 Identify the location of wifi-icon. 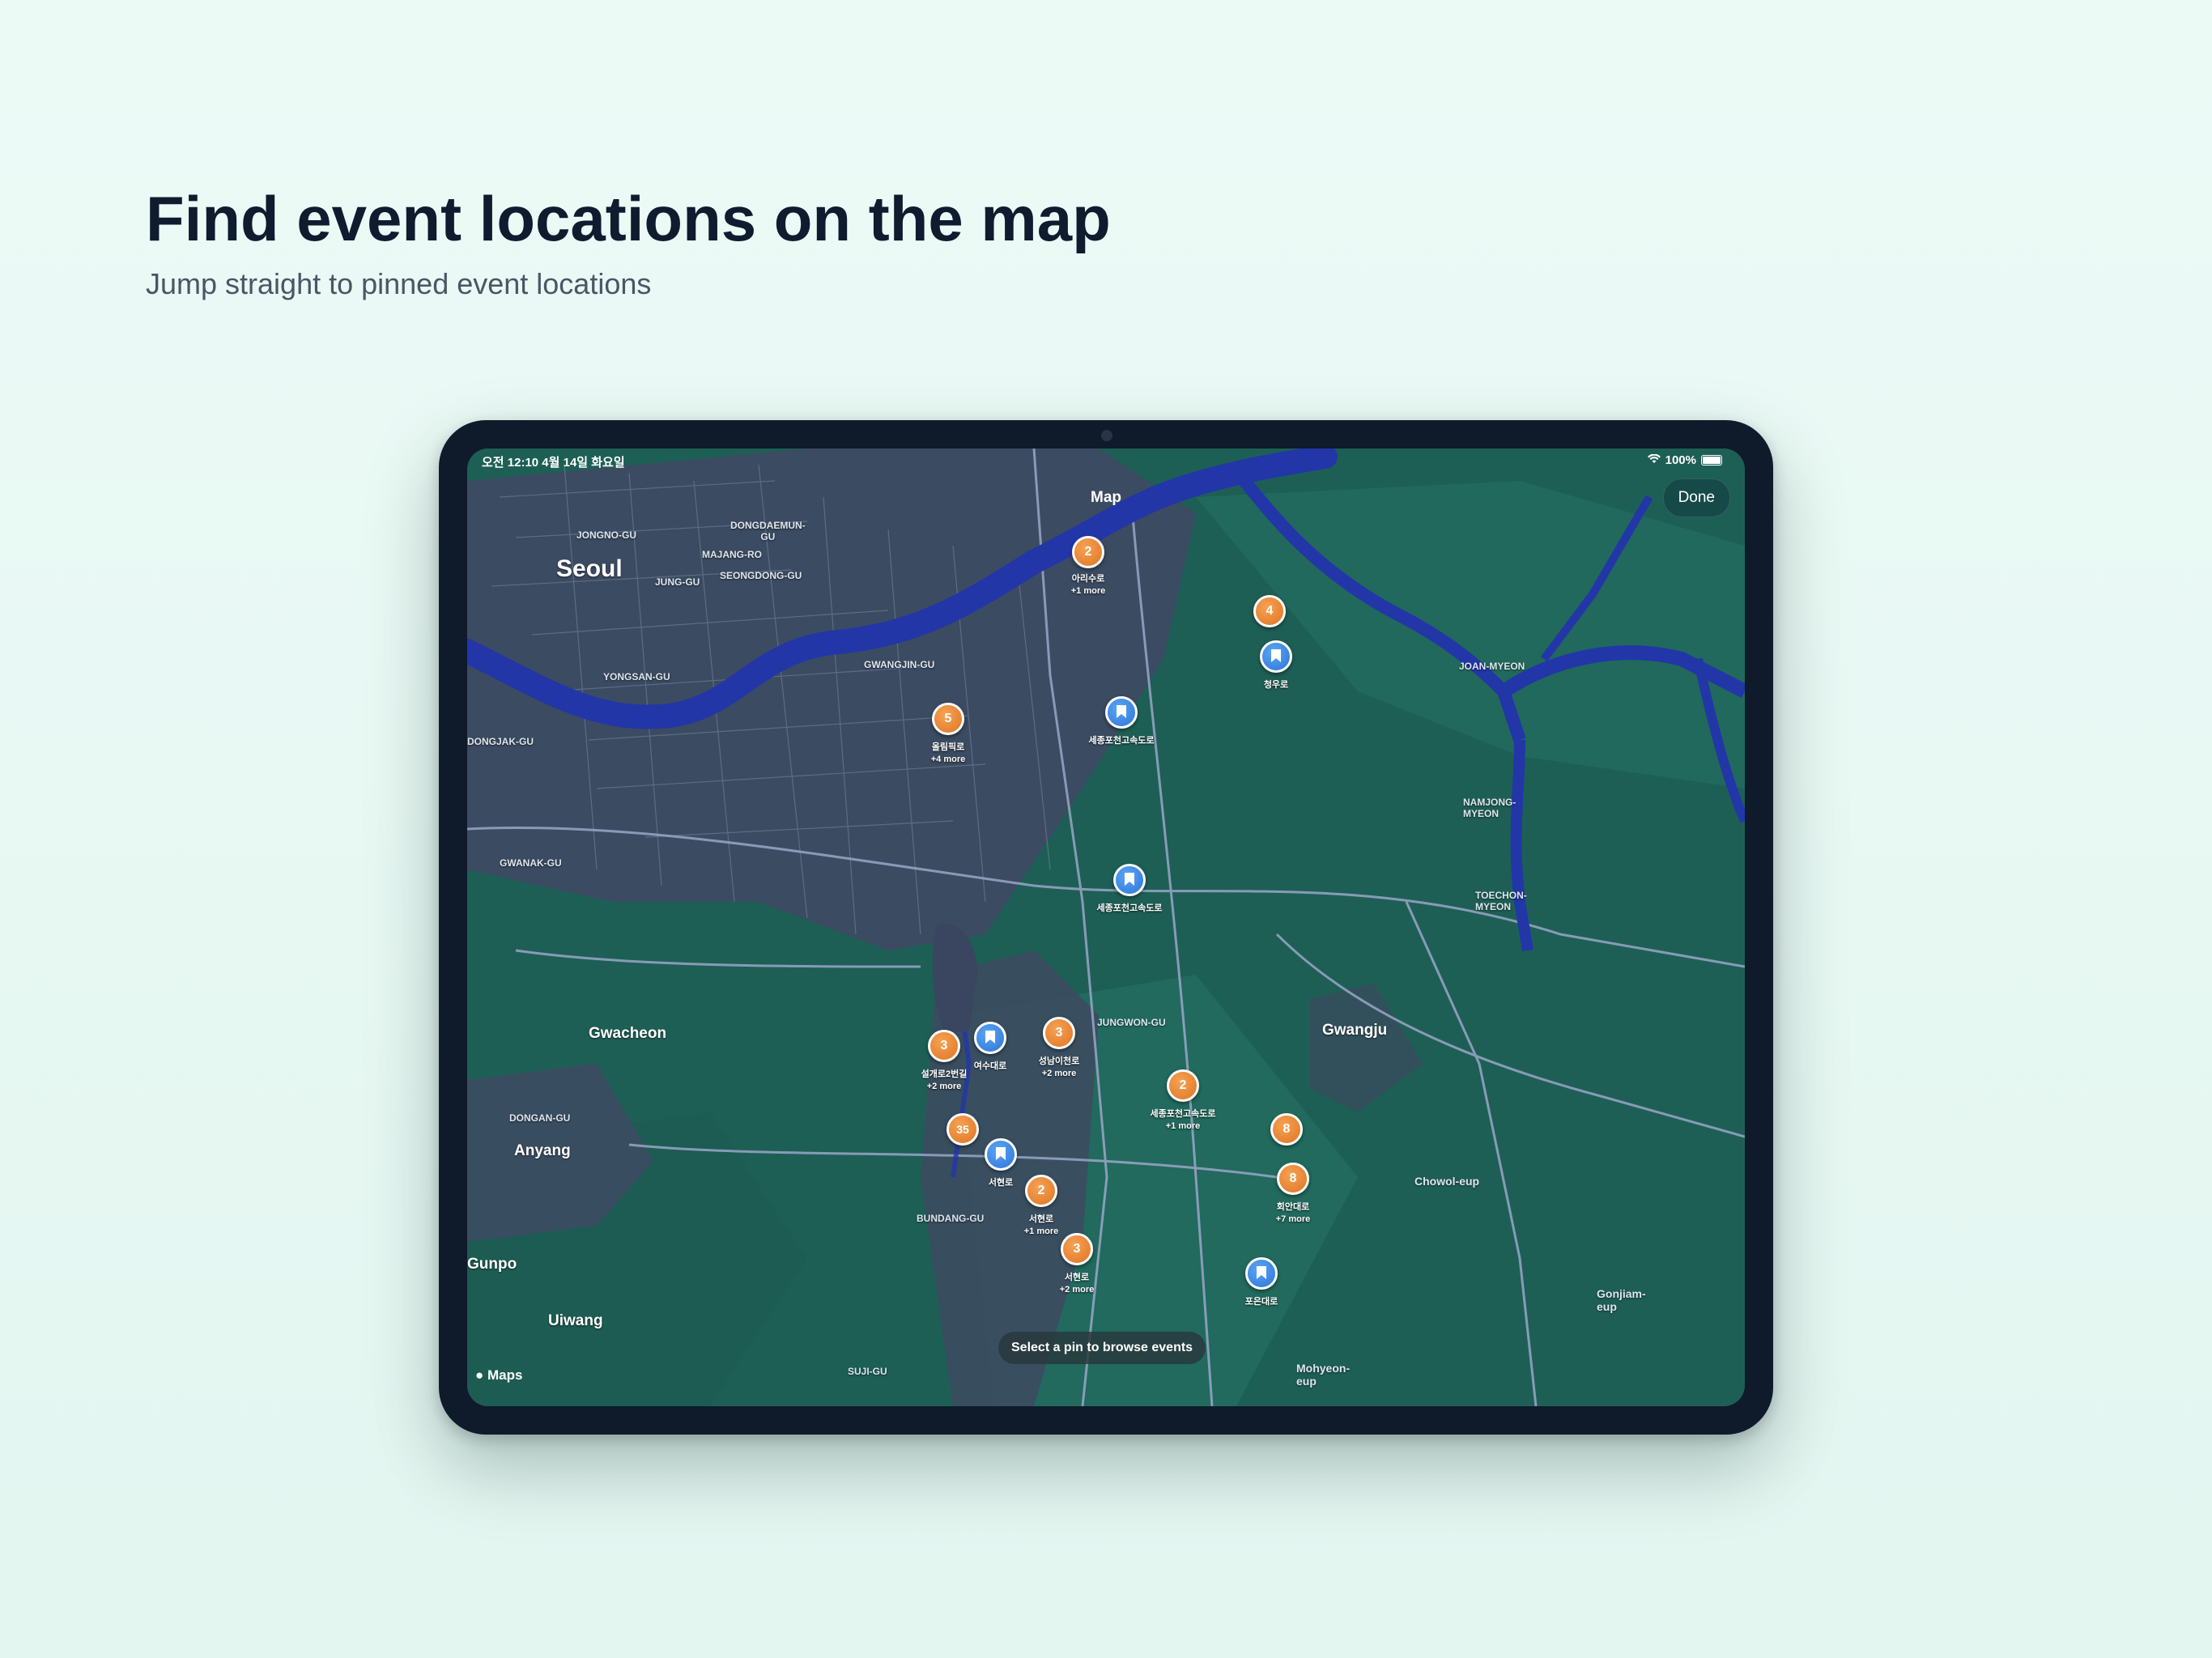
(1654, 460).